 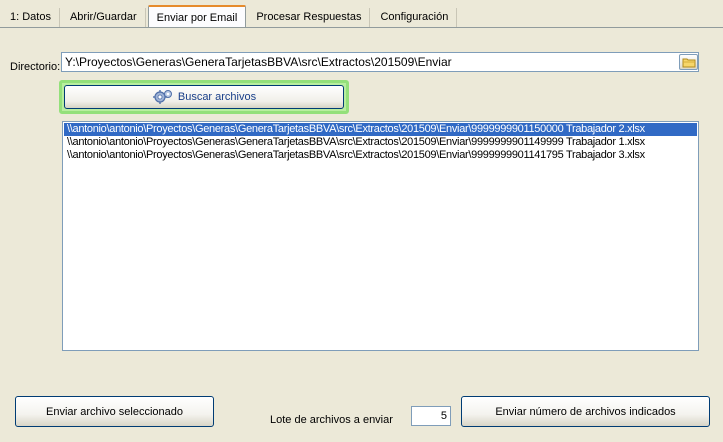 I want to click on directory-input, so click(x=380, y=62).